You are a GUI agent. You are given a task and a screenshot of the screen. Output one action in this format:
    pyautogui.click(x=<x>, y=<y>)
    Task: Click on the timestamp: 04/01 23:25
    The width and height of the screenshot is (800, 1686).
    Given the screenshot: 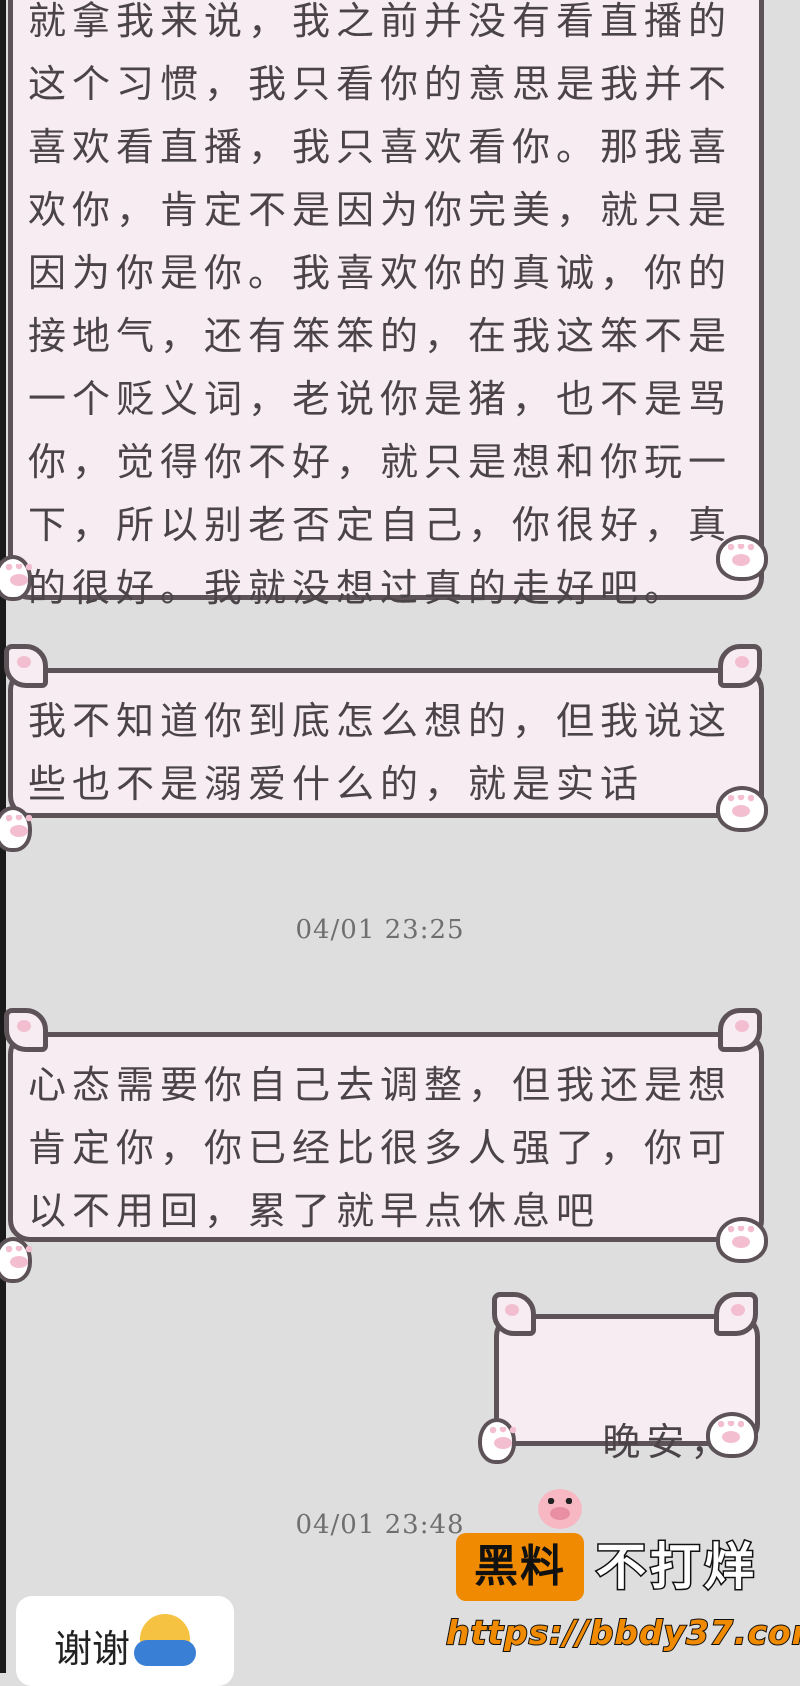 What is the action you would take?
    pyautogui.click(x=380, y=930)
    